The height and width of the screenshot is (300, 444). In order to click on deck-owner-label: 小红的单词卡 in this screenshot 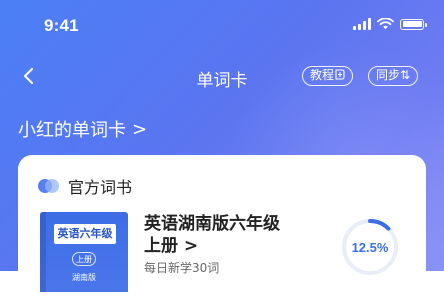, I will do `click(72, 130)`.